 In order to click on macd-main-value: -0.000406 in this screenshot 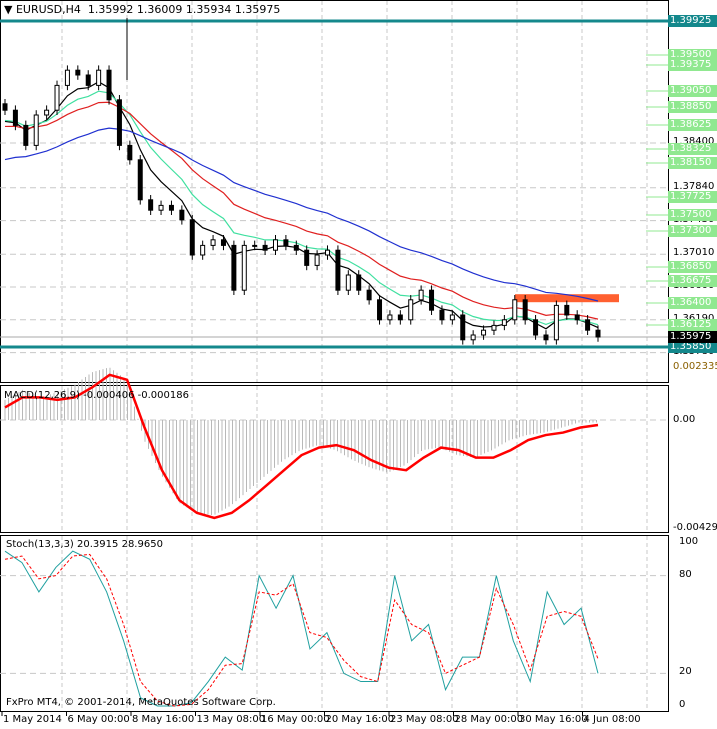, I will do `click(109, 395)`.